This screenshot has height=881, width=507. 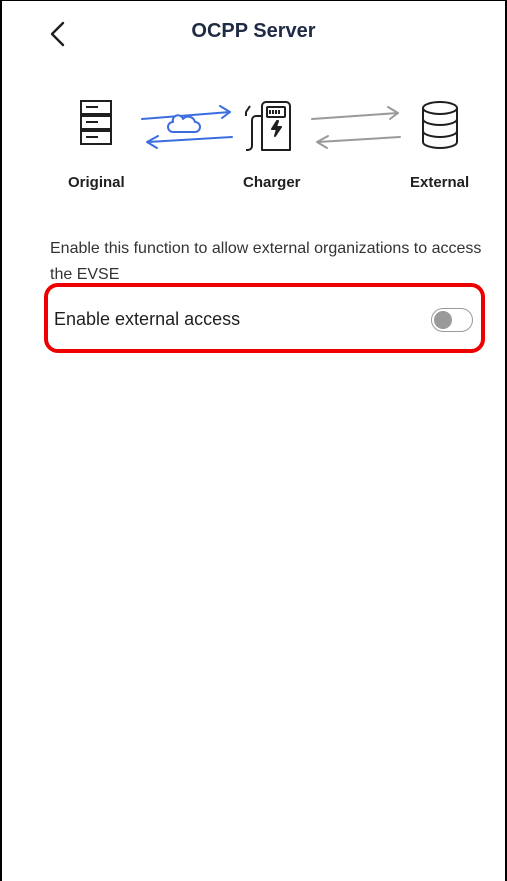 I want to click on node-label-external: External, so click(x=440, y=182).